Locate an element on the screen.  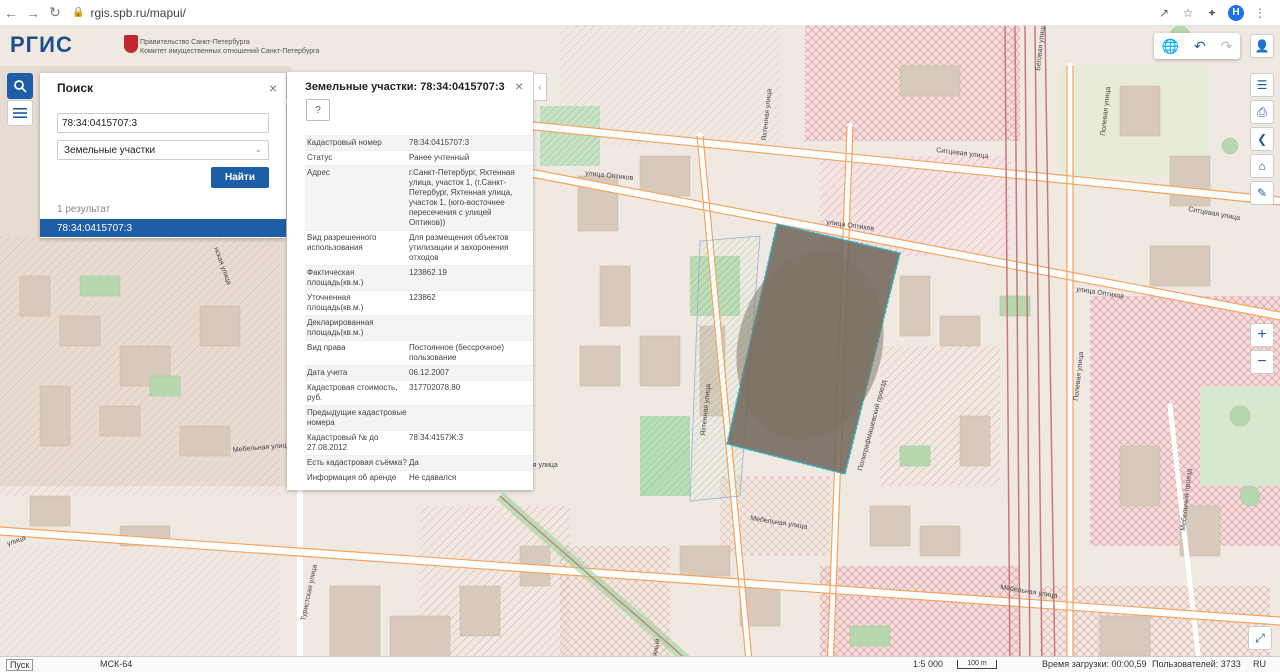
layers-icon: ☰ is located at coordinates (1262, 85).